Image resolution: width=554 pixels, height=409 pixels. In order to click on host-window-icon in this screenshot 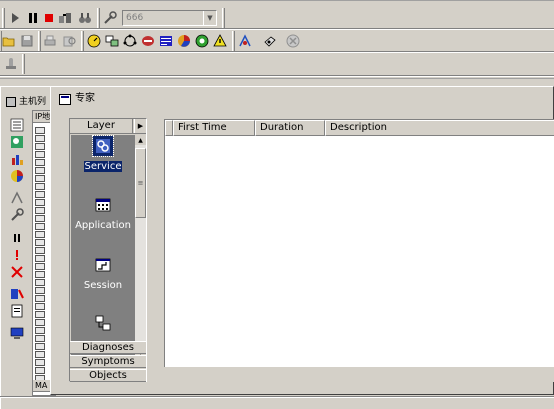, I will do `click(11, 102)`.